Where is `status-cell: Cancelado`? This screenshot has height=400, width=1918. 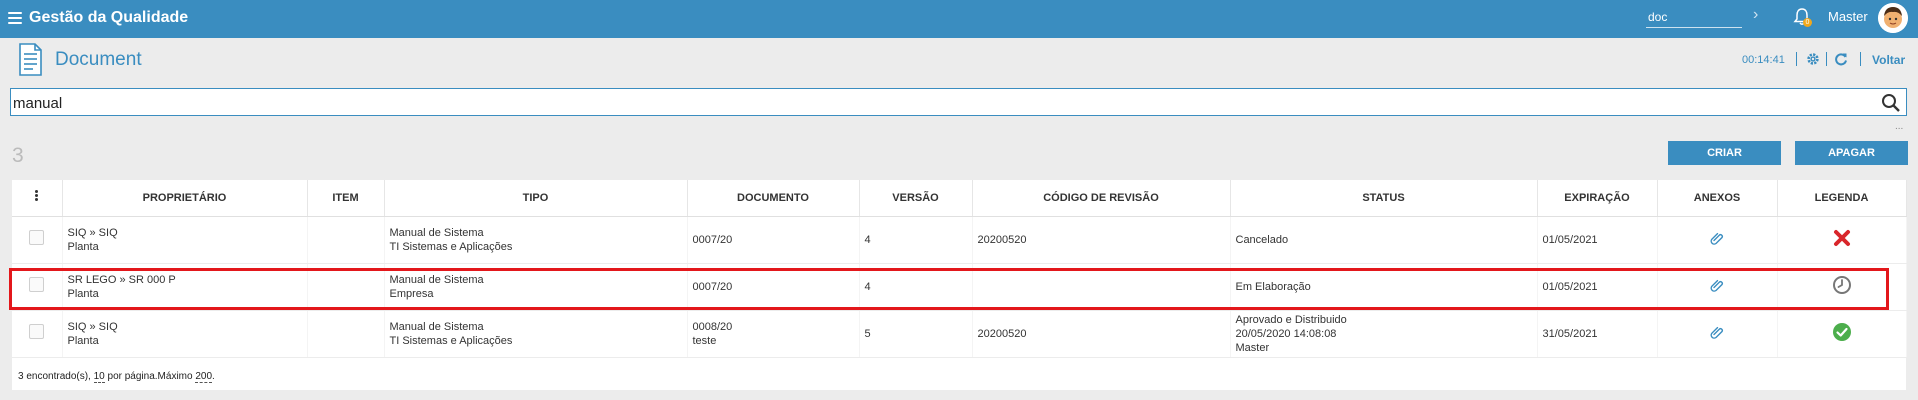 status-cell: Cancelado is located at coordinates (1384, 240).